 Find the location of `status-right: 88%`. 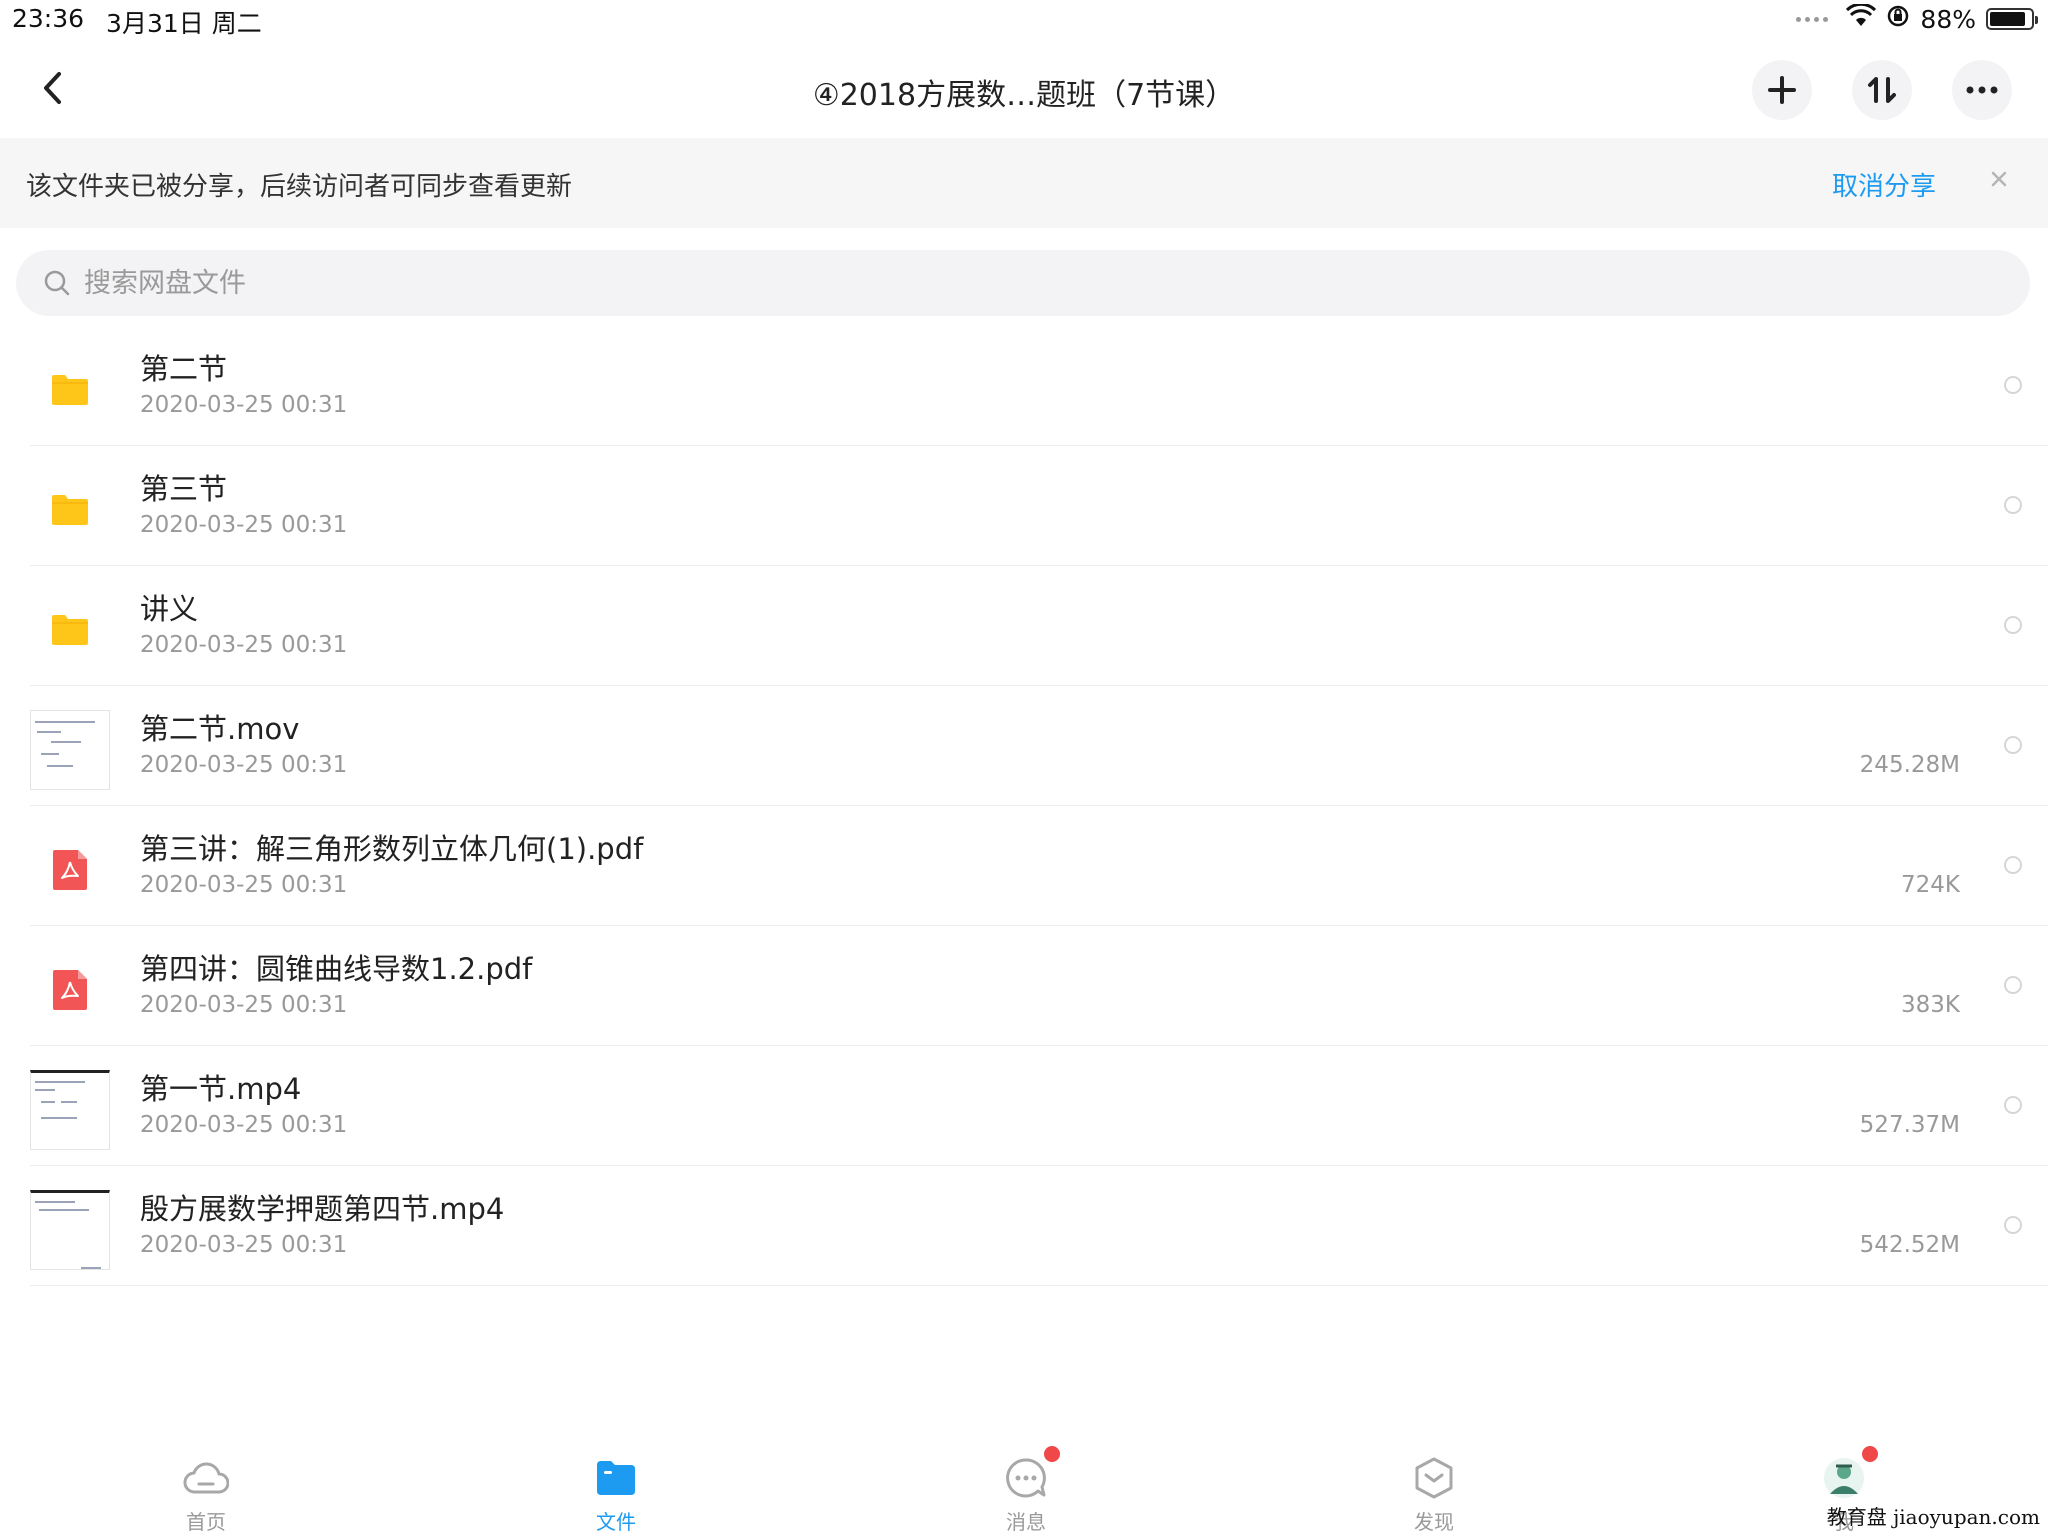

status-right: 88% is located at coordinates (1917, 18).